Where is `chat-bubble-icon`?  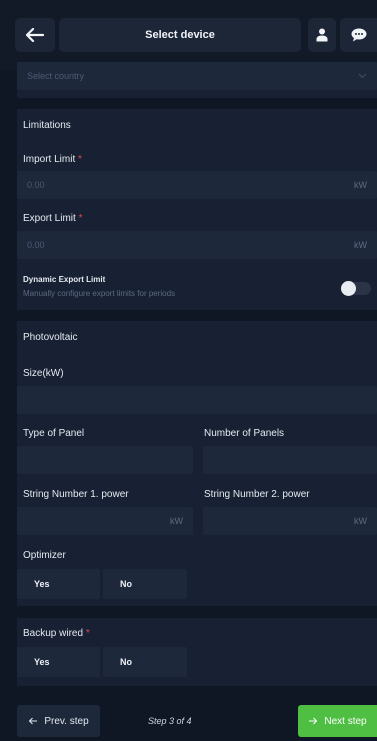
chat-bubble-icon is located at coordinates (358, 35).